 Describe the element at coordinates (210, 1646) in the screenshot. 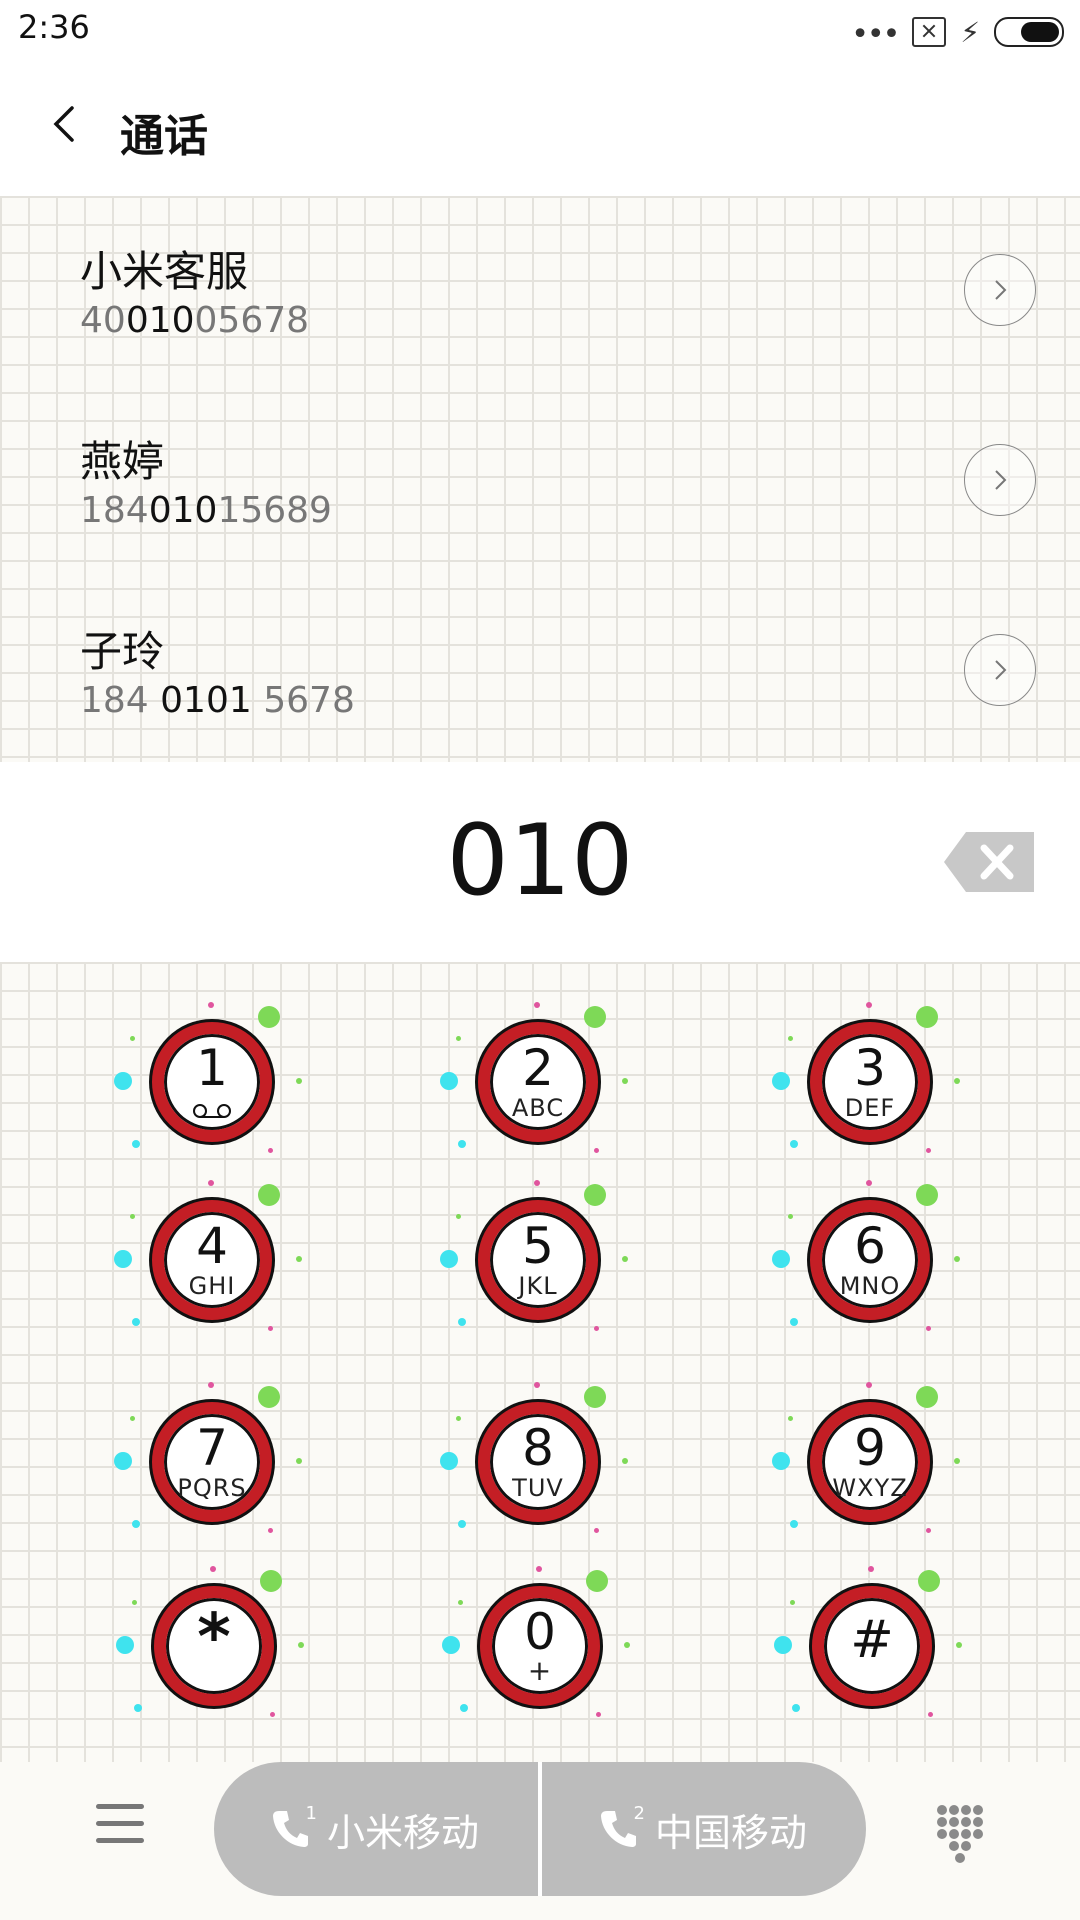

I see `key-star: *` at that location.